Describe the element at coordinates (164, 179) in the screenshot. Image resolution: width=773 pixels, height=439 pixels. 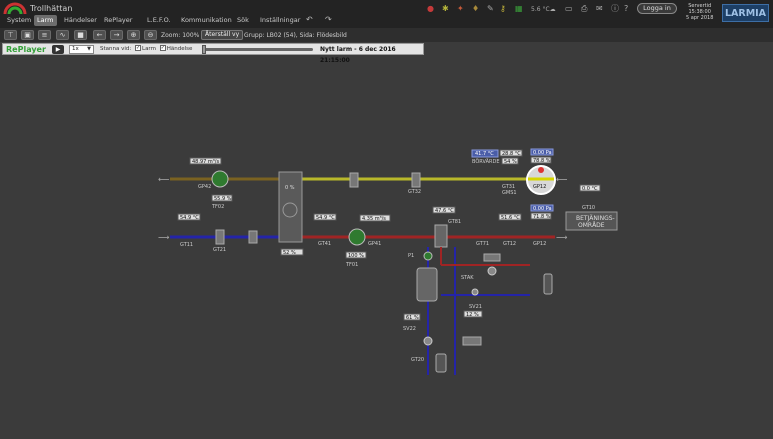
I see `arrow-in-icon: ⟵` at that location.